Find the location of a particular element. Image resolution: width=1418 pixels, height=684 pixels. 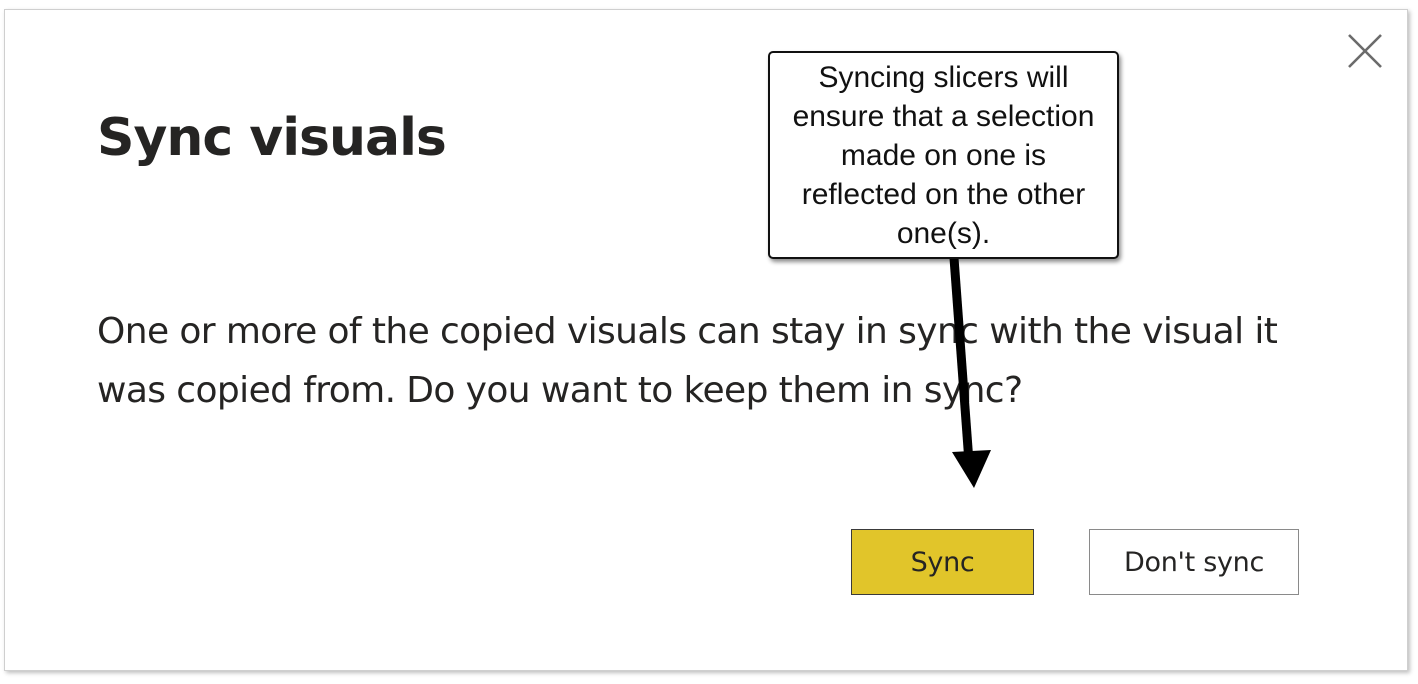

close-icon is located at coordinates (1365, 51).